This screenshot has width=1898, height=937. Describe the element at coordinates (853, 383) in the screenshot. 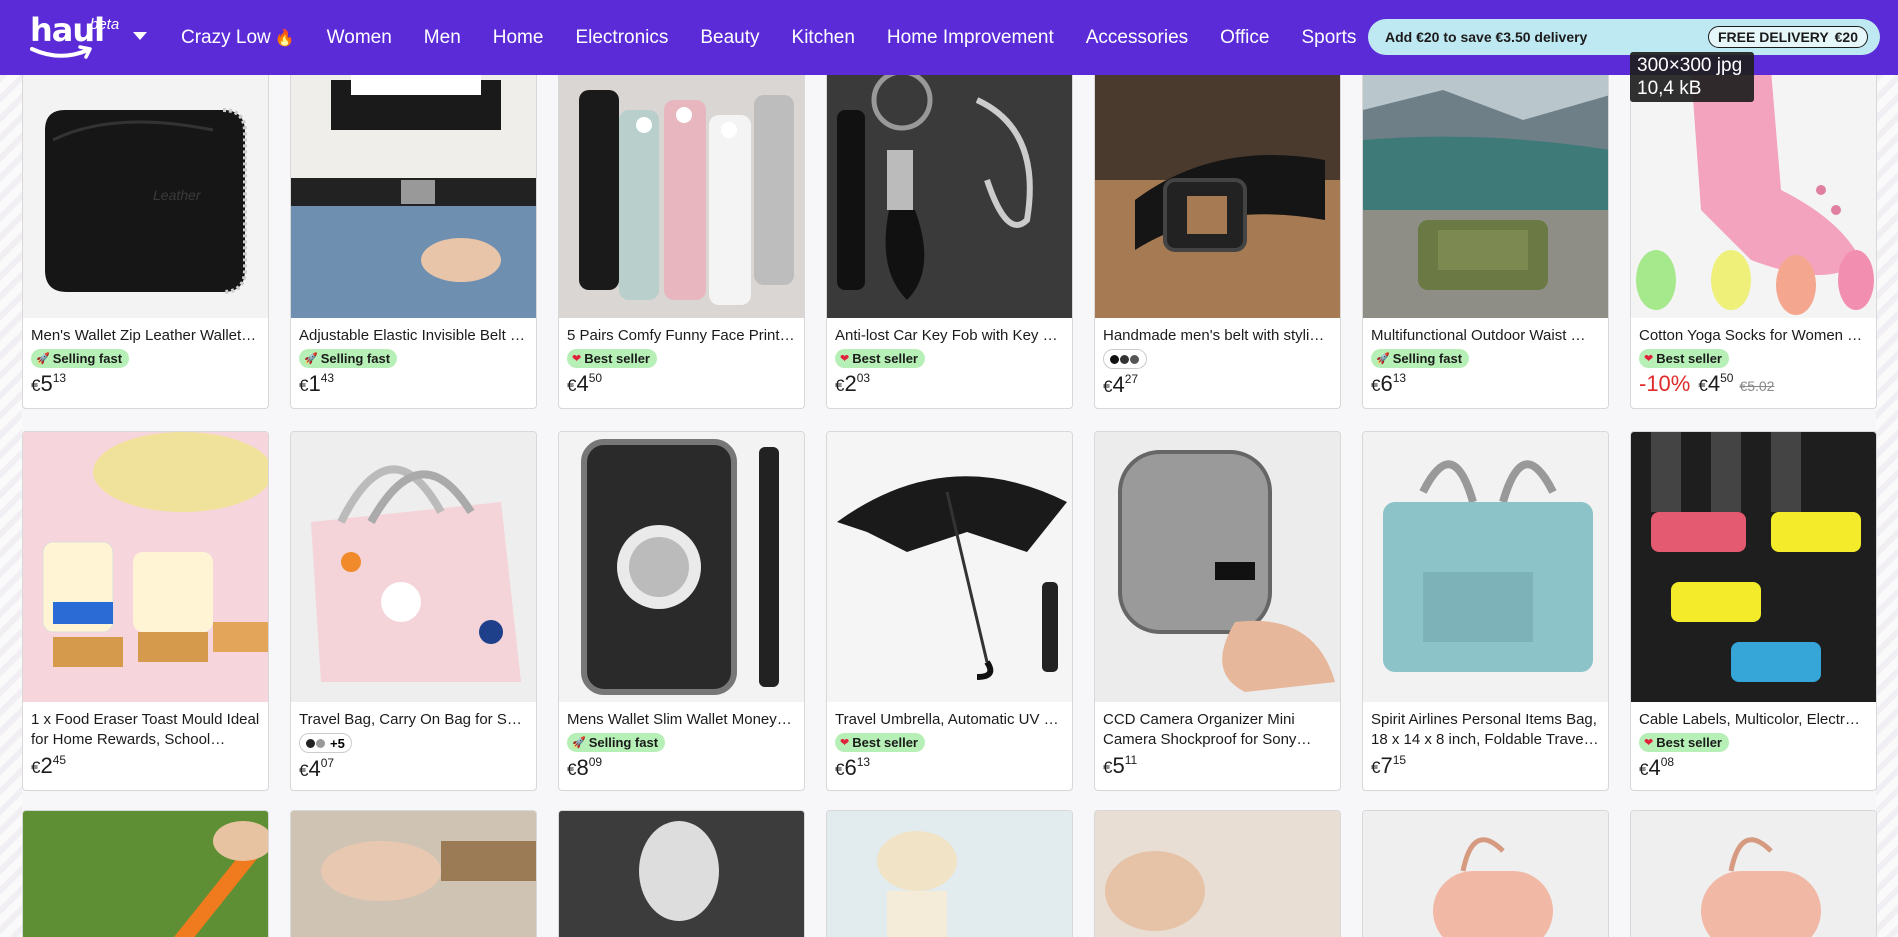

I see `product-price: €2 03` at that location.